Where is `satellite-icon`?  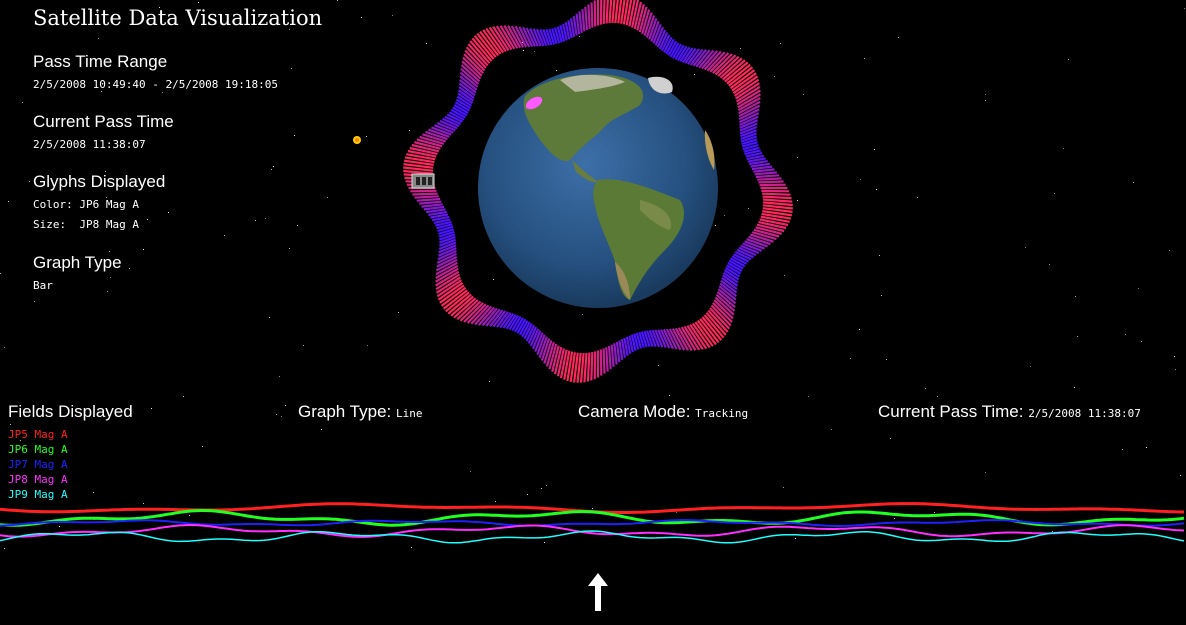 satellite-icon is located at coordinates (423, 181).